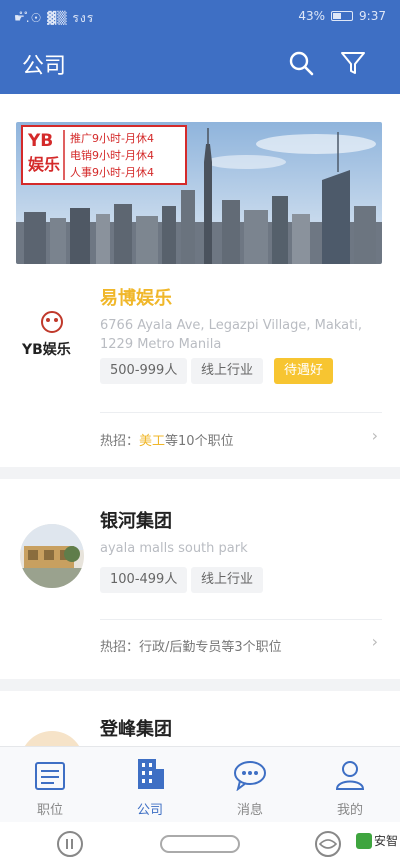 The width and height of the screenshot is (400, 867). I want to click on company-address: ayala malls south park, so click(174, 548).